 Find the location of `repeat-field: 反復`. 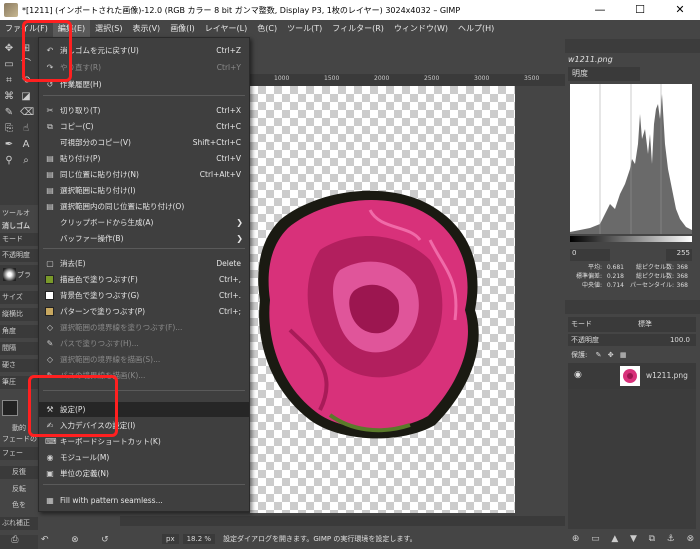

repeat-field: 反復 is located at coordinates (19, 472).